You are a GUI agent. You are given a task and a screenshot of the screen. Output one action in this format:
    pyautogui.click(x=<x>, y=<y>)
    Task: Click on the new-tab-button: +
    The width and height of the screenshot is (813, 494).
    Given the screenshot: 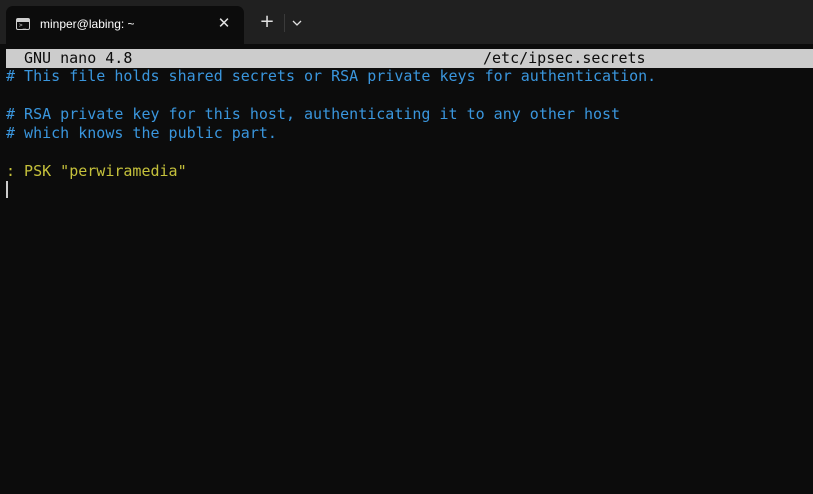 What is the action you would take?
    pyautogui.click(x=267, y=23)
    